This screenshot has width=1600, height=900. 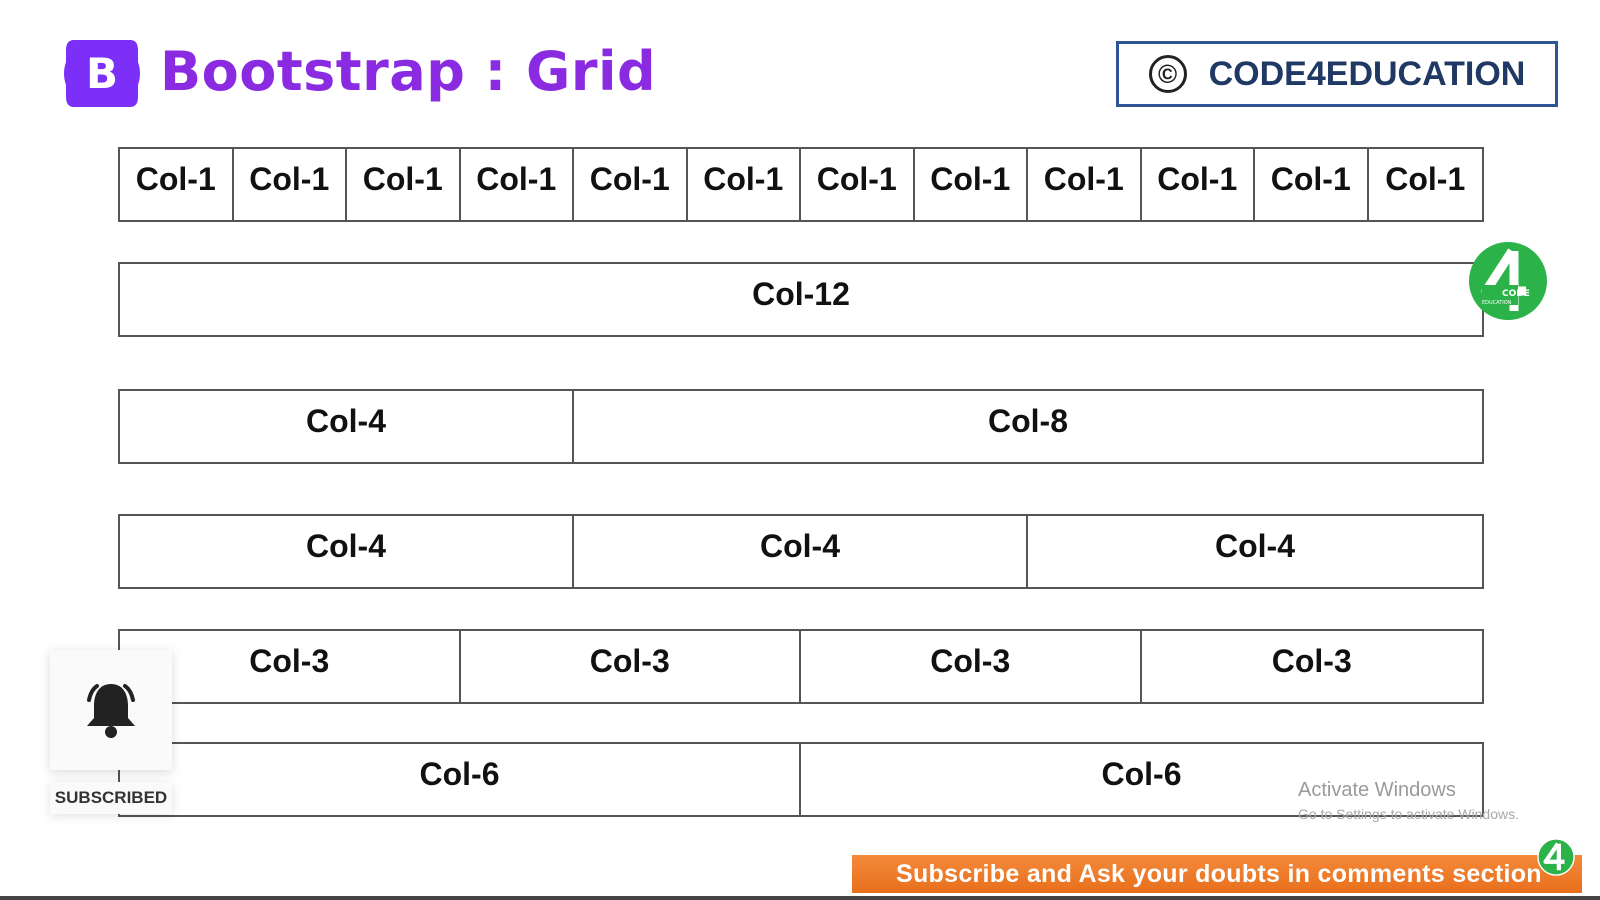 What do you see at coordinates (1377, 790) in the screenshot?
I see `activate-windows-title: Activate Windows` at bounding box center [1377, 790].